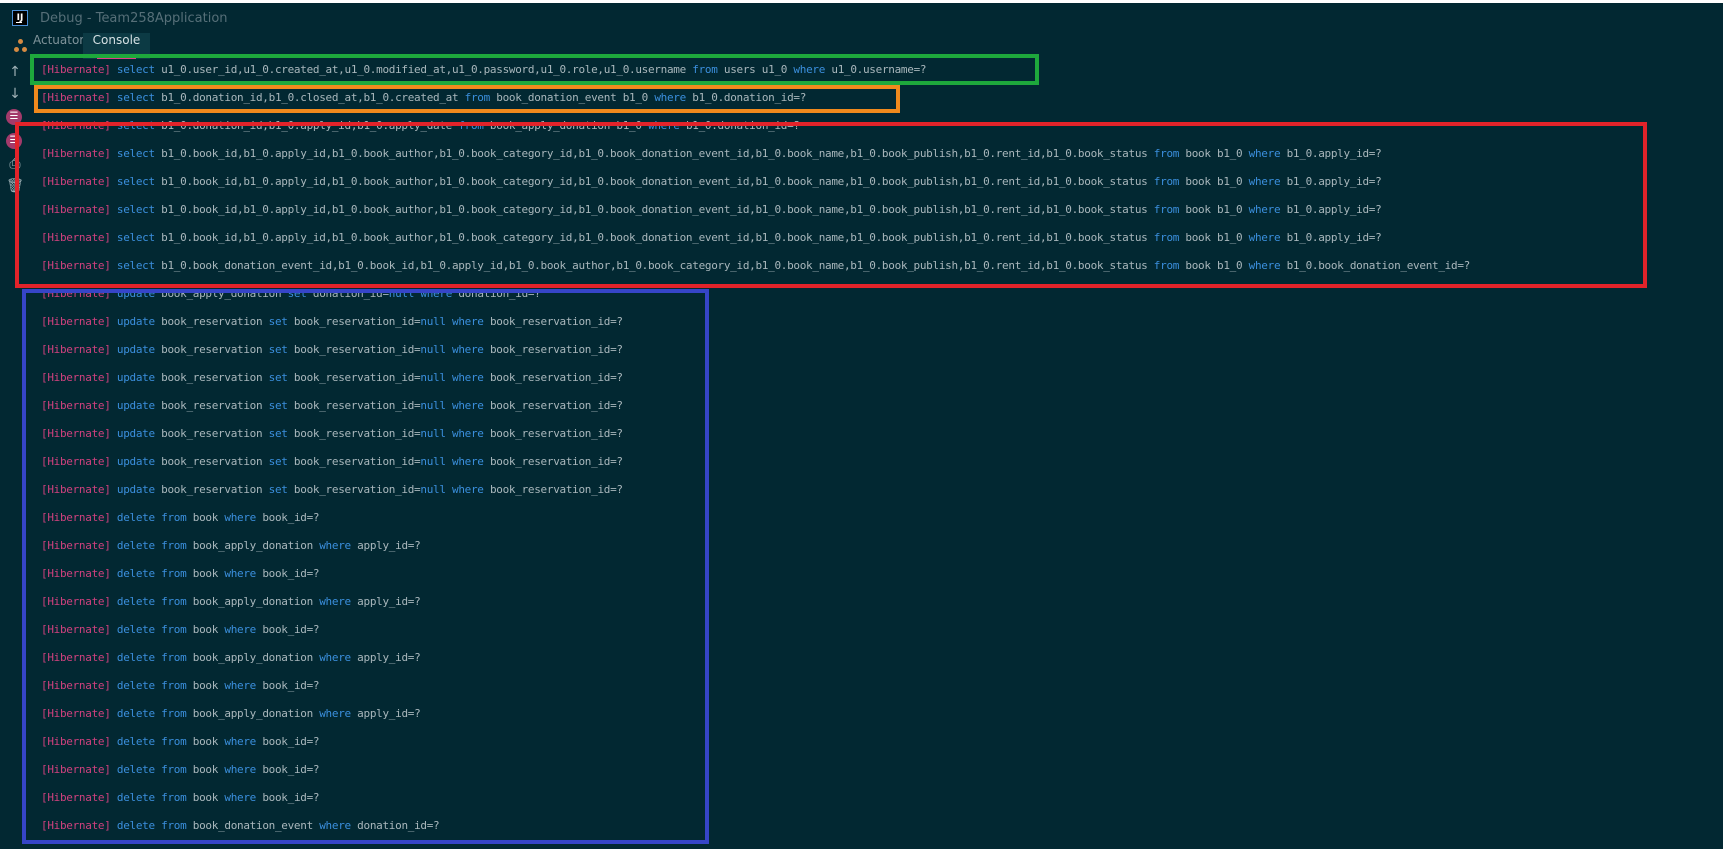 The image size is (1723, 849). I want to click on intellij-logo-icon: IJ, so click(20, 18).